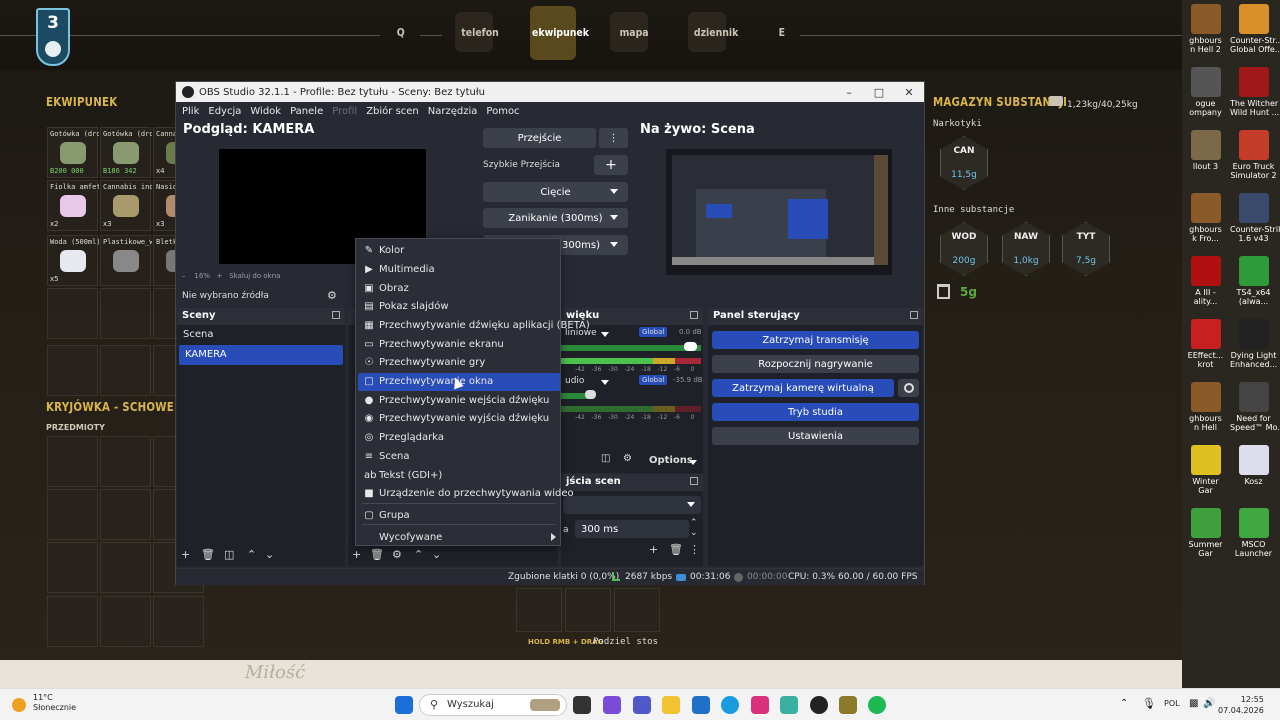 Image resolution: width=1280 pixels, height=720 pixels. I want to click on nav-e: E, so click(782, 32).